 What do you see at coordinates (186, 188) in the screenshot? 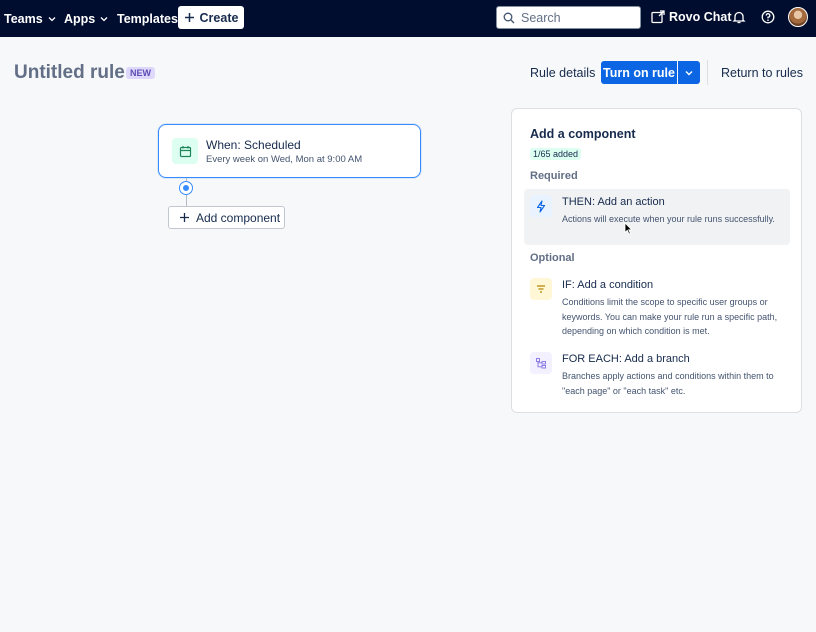
I see `connector-dot` at bounding box center [186, 188].